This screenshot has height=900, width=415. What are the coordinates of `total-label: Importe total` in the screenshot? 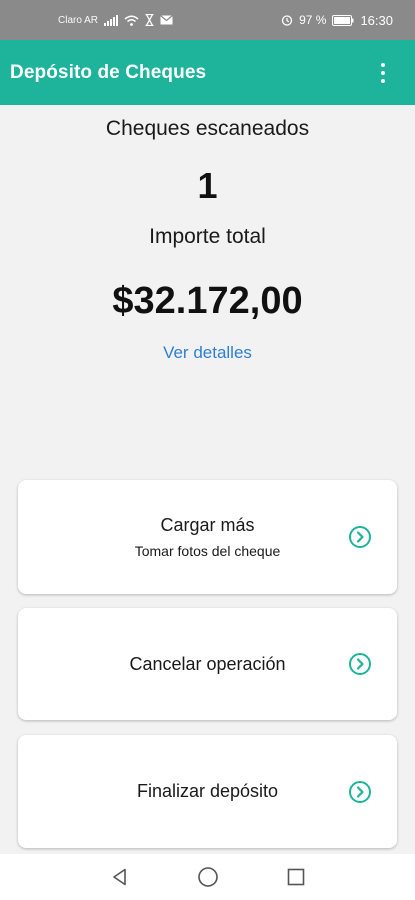 It's located at (207, 236).